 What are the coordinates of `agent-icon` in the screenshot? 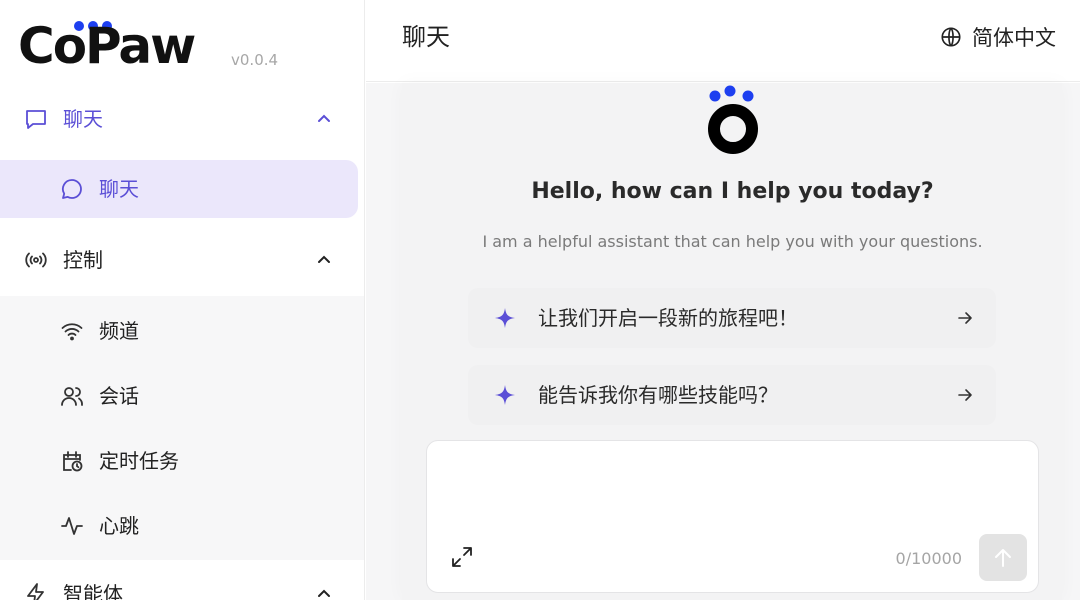 It's located at (35, 591).